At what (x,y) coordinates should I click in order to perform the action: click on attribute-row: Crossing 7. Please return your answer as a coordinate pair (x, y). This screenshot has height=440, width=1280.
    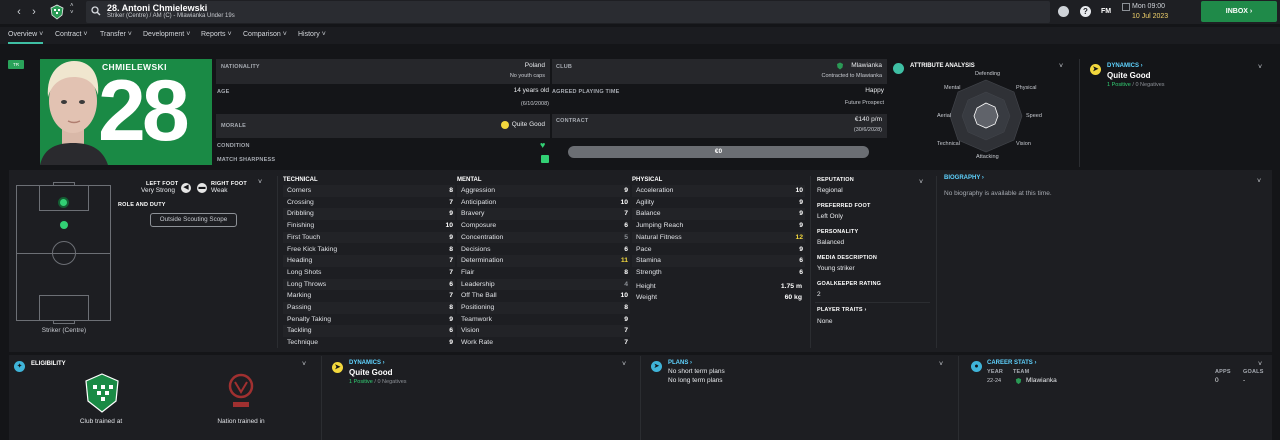
    Looking at the image, I should click on (369, 203).